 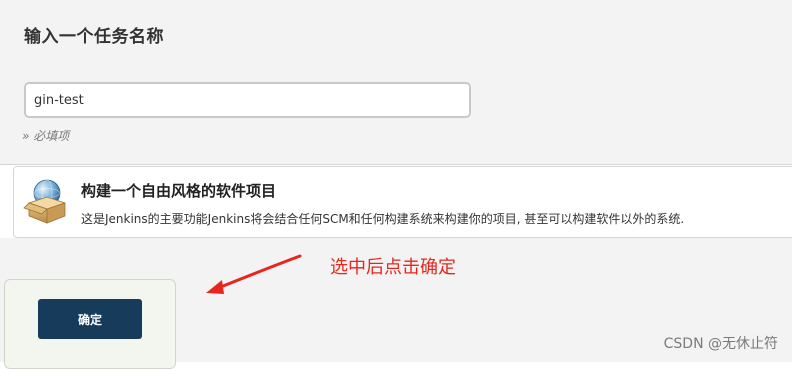 I want to click on watermark: CSDN @无休止符, so click(x=720, y=344).